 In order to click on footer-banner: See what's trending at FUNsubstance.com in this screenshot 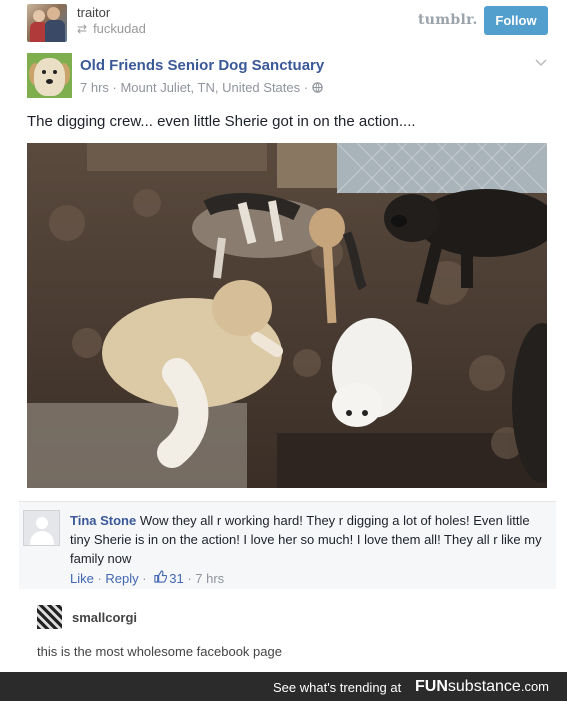, I will do `click(283, 686)`.